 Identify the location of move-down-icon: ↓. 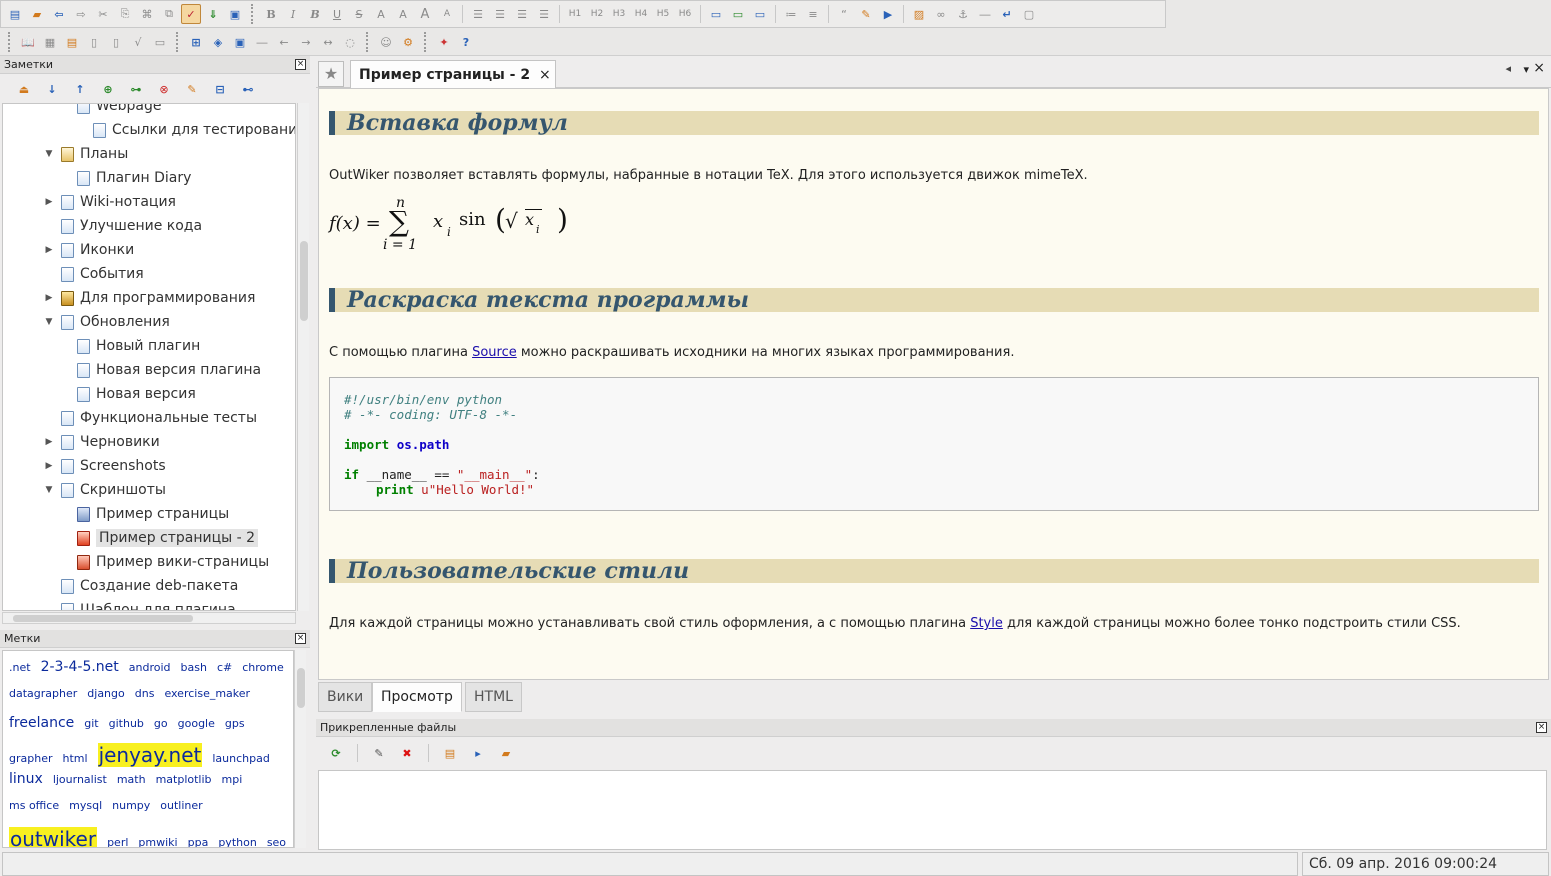
(52, 89).